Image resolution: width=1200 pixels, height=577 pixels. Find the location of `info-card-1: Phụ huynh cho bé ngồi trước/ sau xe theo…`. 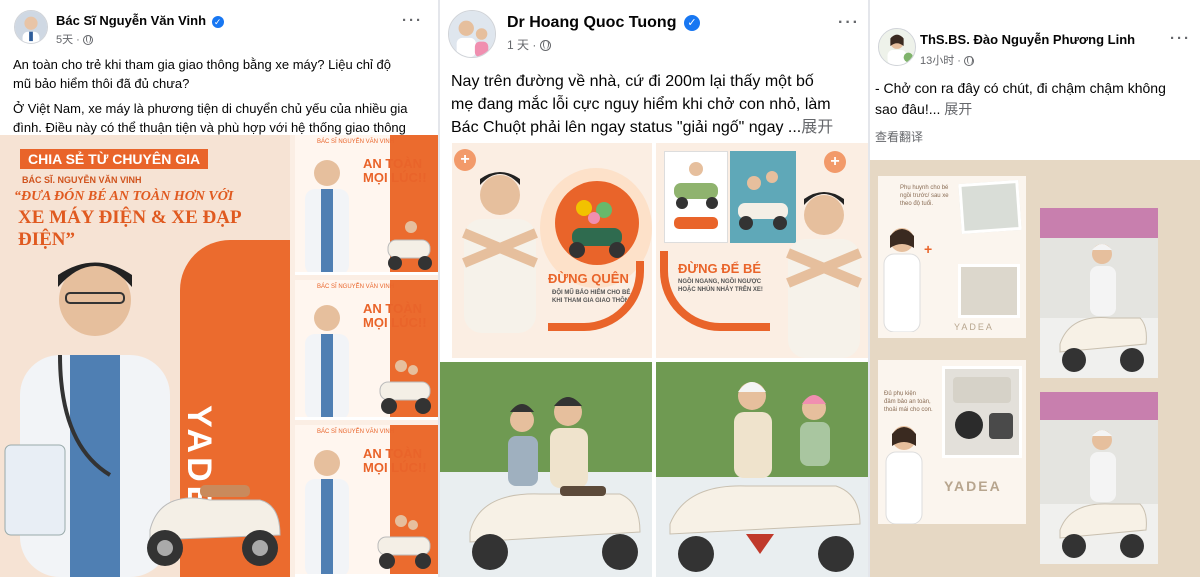

info-card-1: Phụ huynh cho bé ngồi trước/ sau xe theo… is located at coordinates (952, 257).